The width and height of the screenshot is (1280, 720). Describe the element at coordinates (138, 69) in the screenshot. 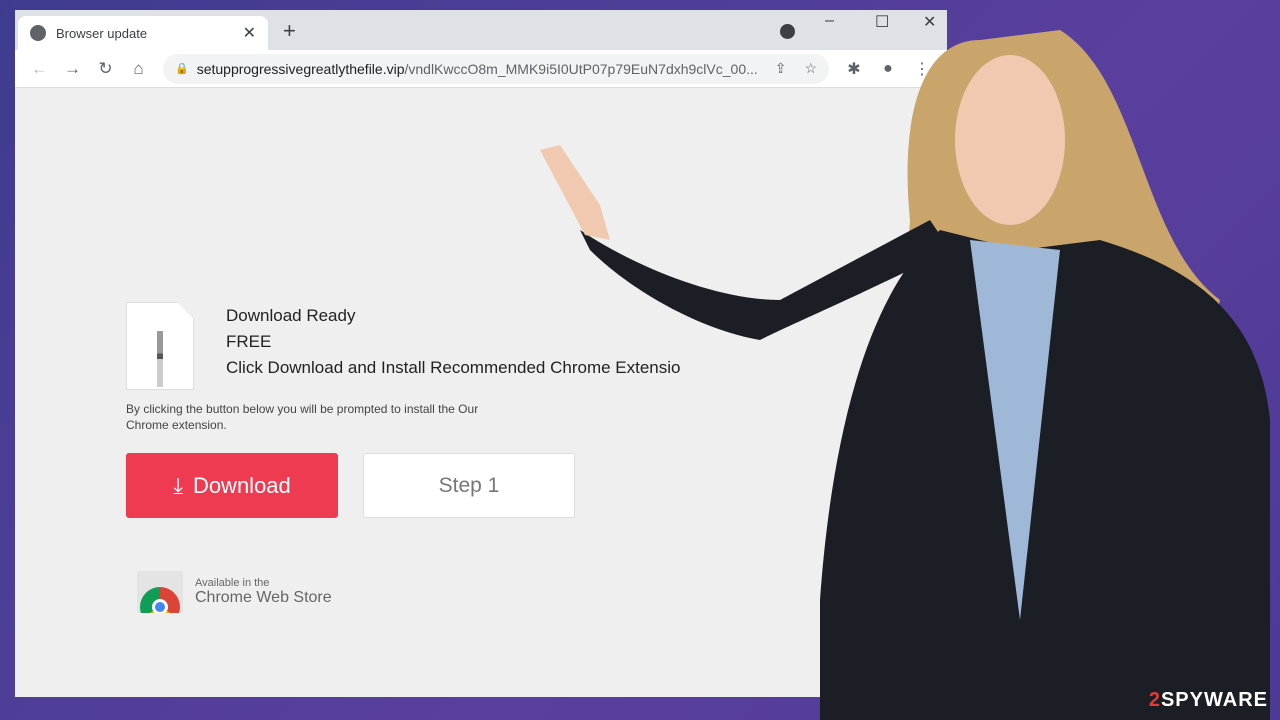

I see `home-icon: ⌂` at that location.